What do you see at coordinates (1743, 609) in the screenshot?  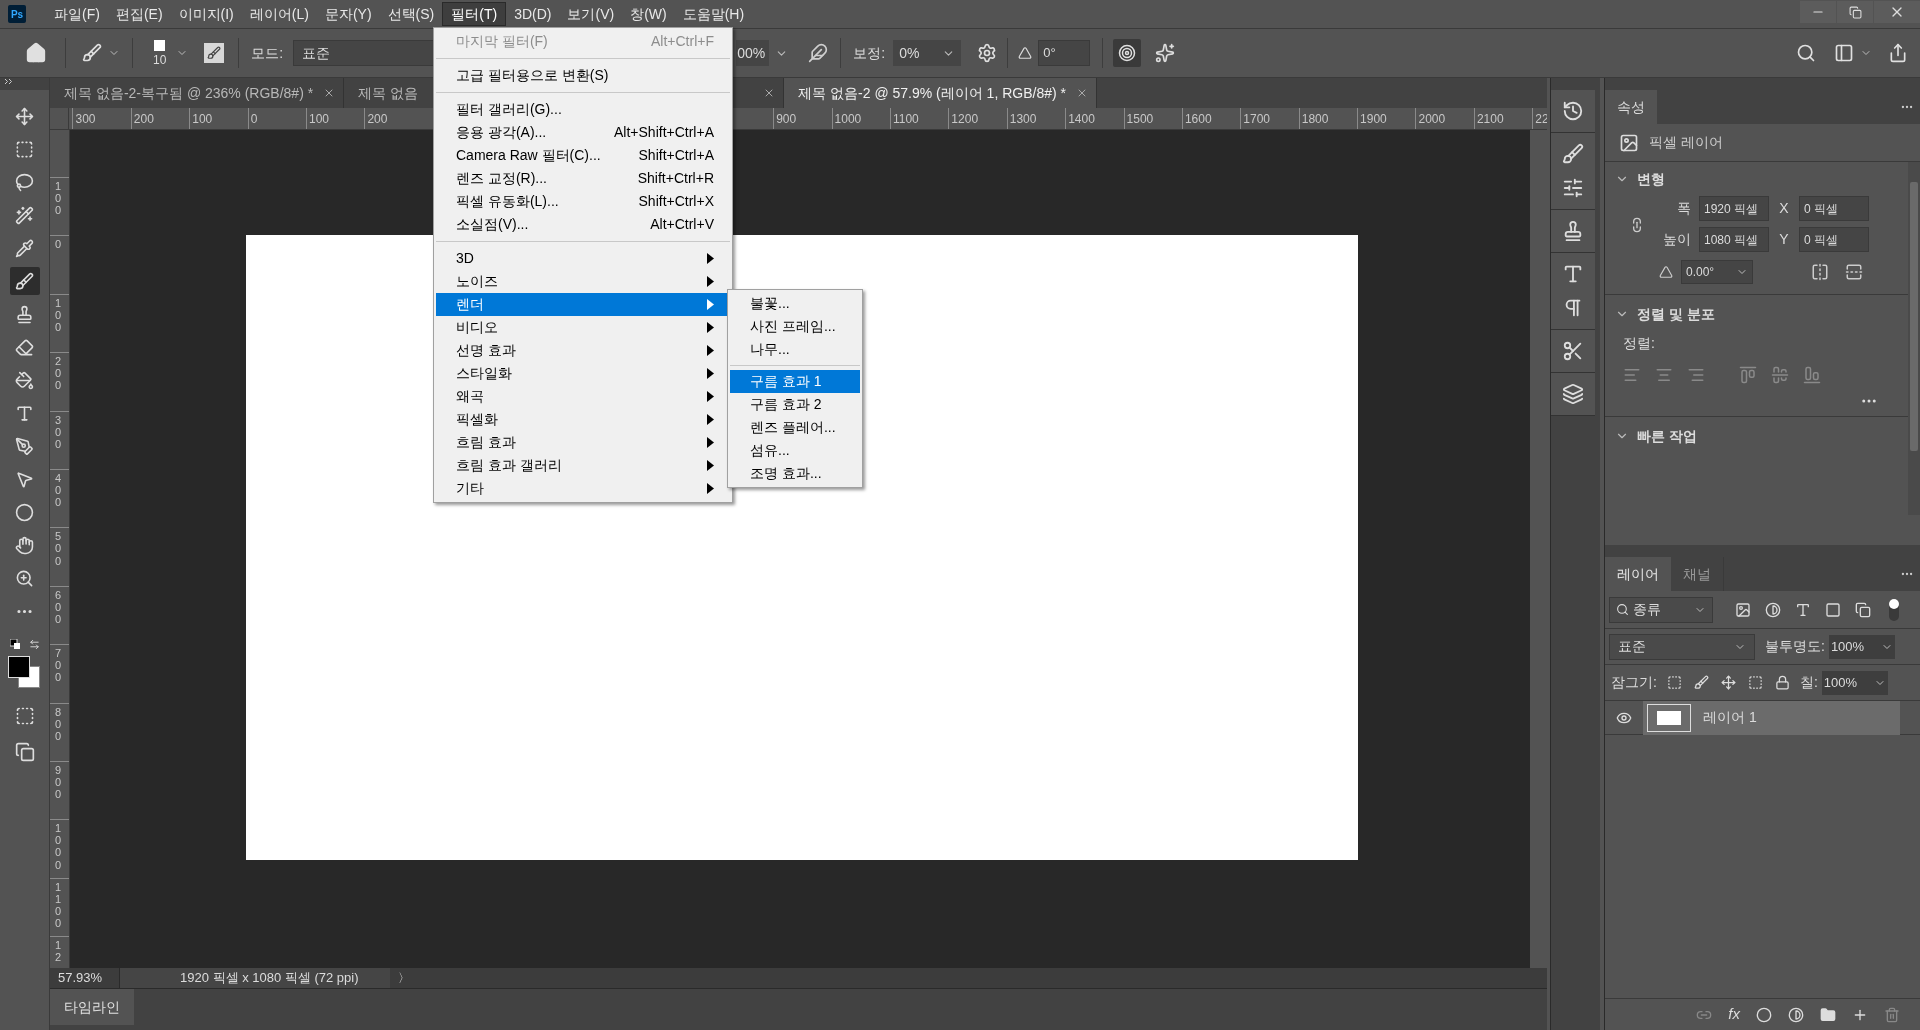 I see `pixel-filter-icon` at bounding box center [1743, 609].